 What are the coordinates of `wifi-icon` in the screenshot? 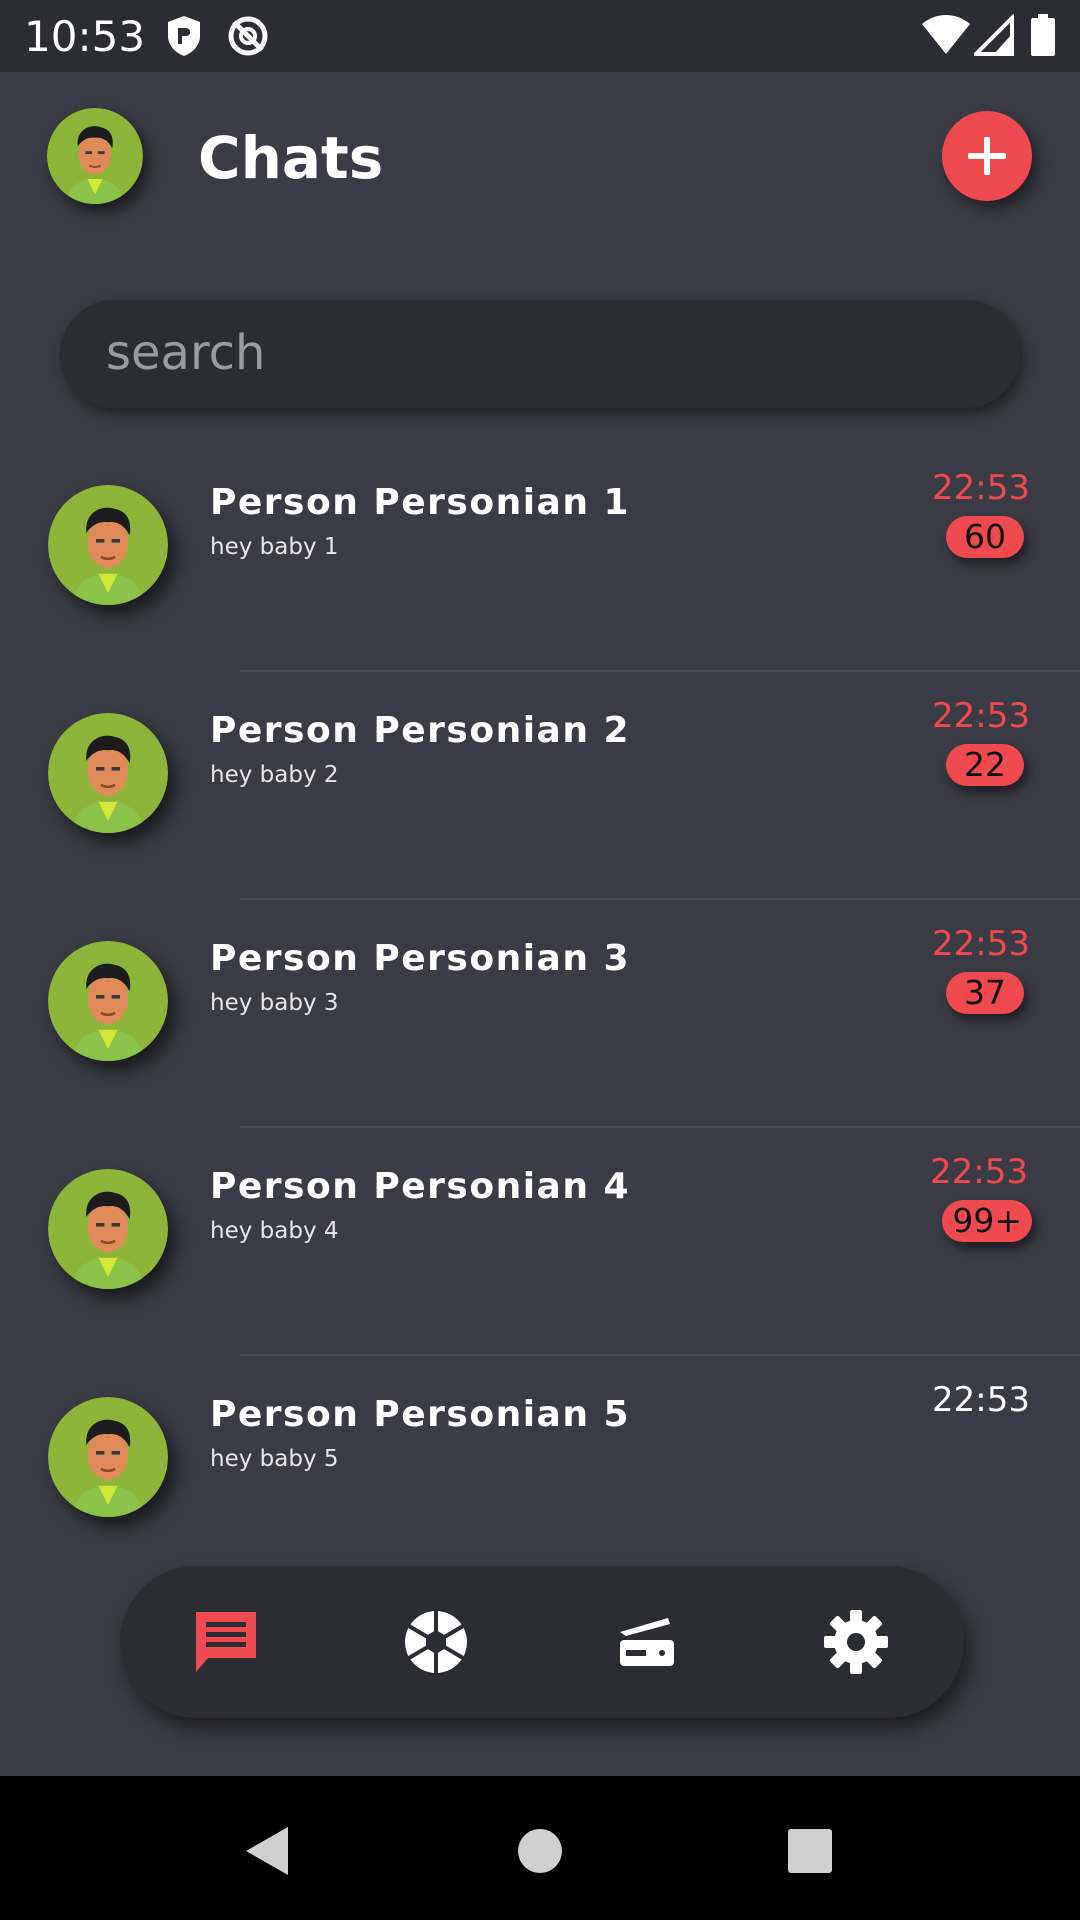 It's located at (946, 36).